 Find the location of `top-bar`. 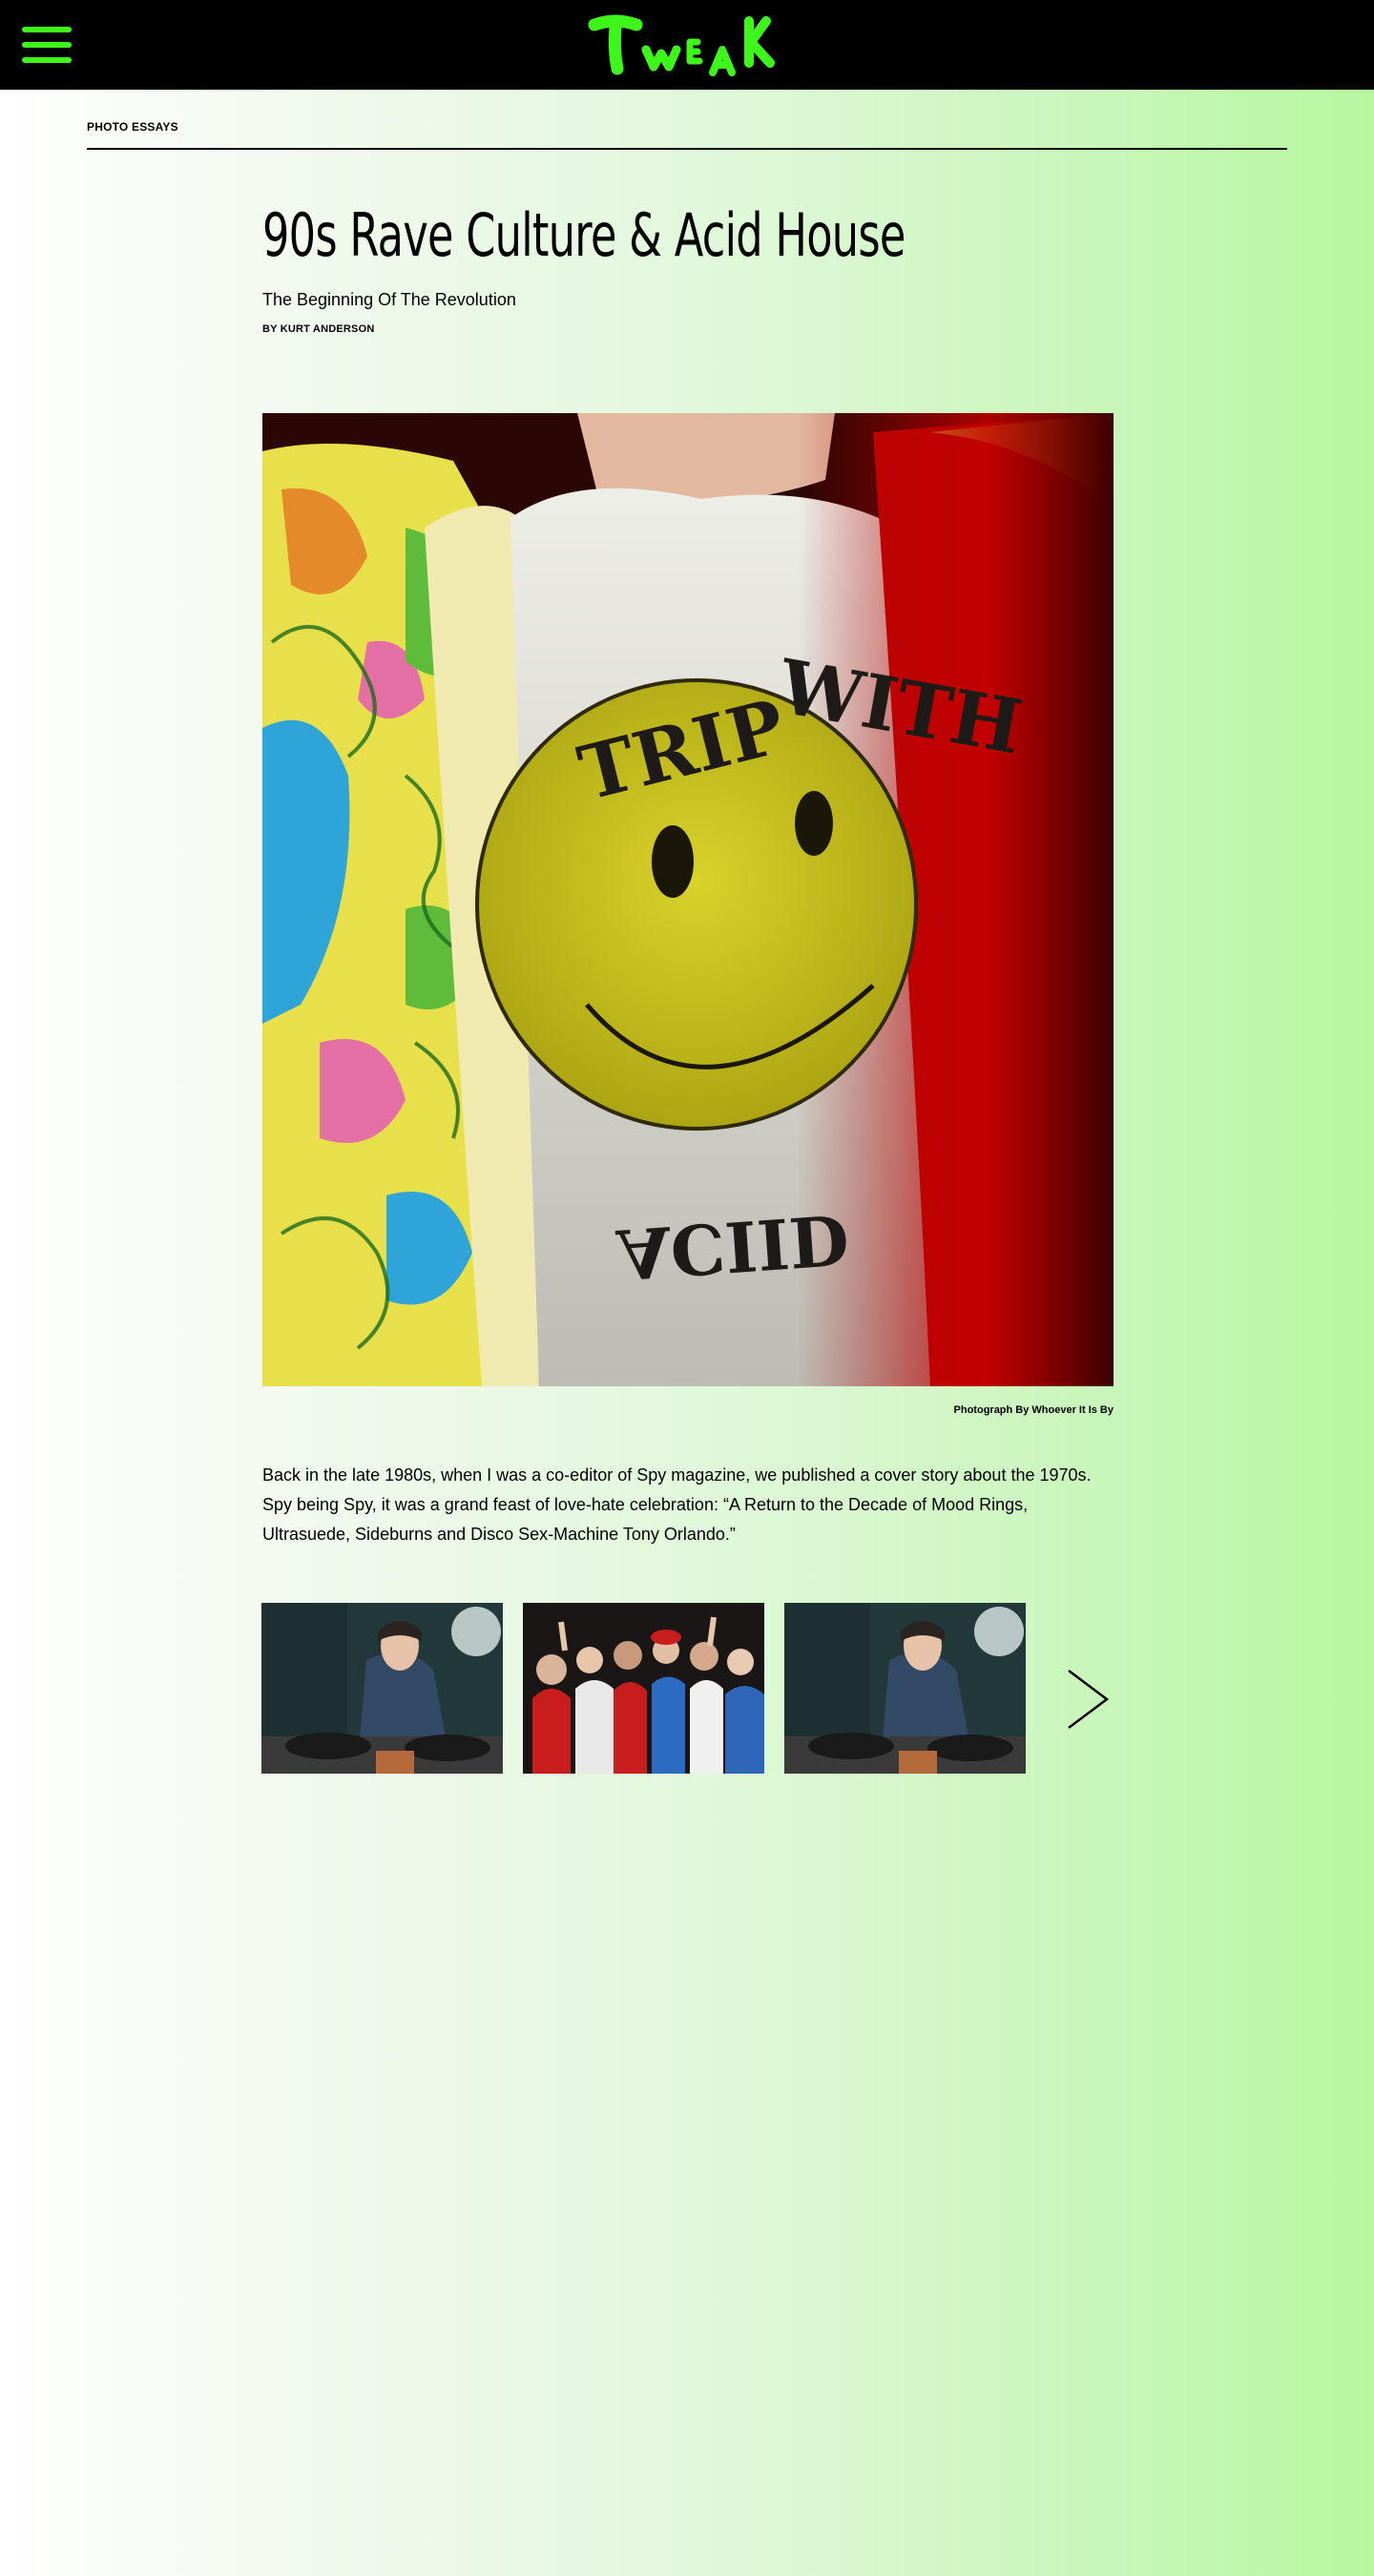

top-bar is located at coordinates (687, 45).